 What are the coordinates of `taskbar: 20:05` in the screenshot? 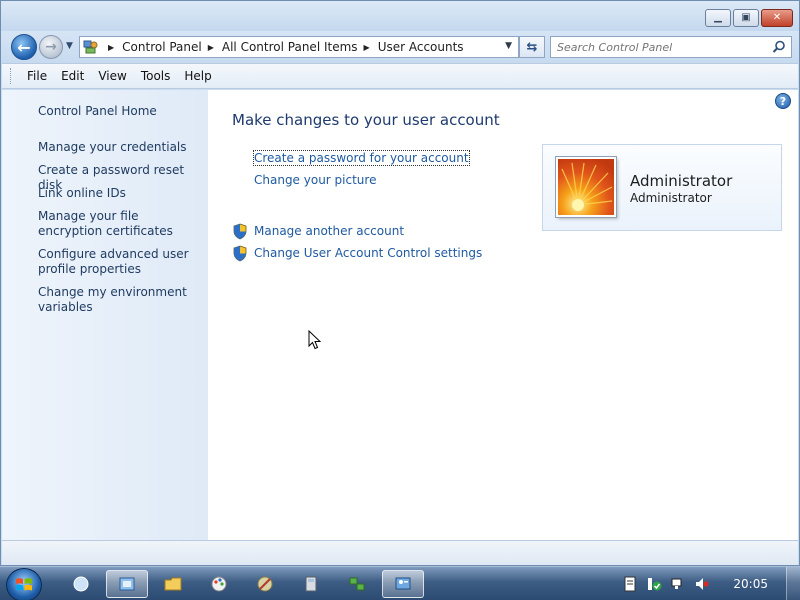 It's located at (400, 583).